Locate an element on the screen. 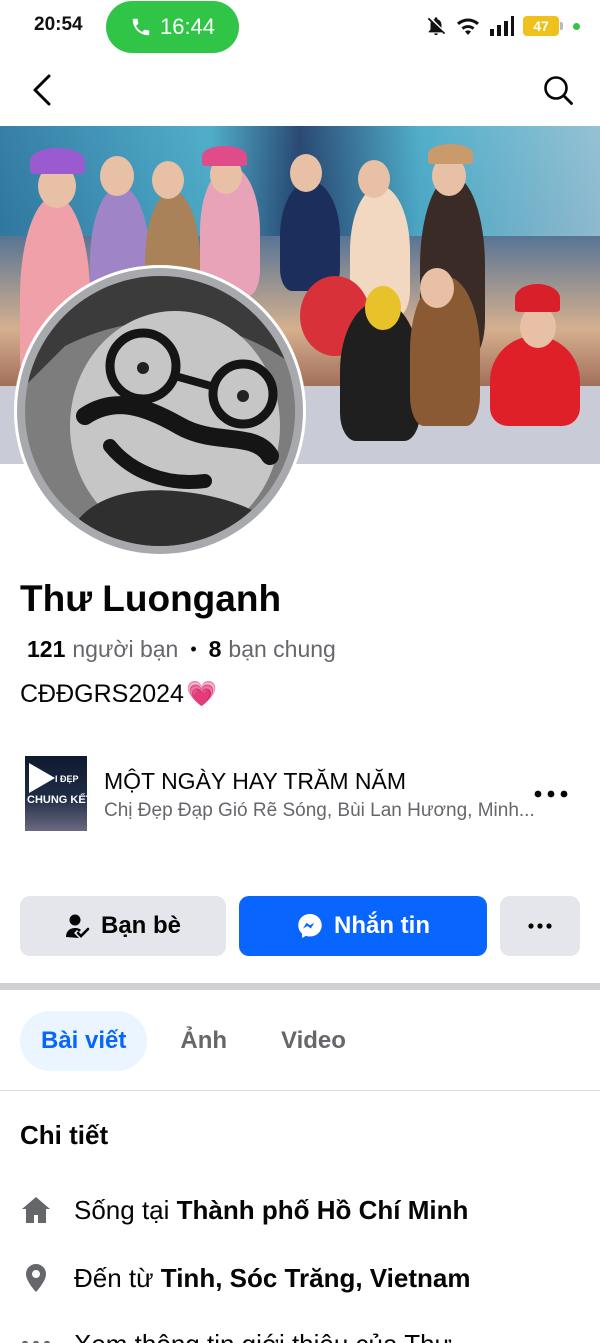  song-title: MỘT NGÀY HAY TRĂM NĂM is located at coordinates (255, 781).